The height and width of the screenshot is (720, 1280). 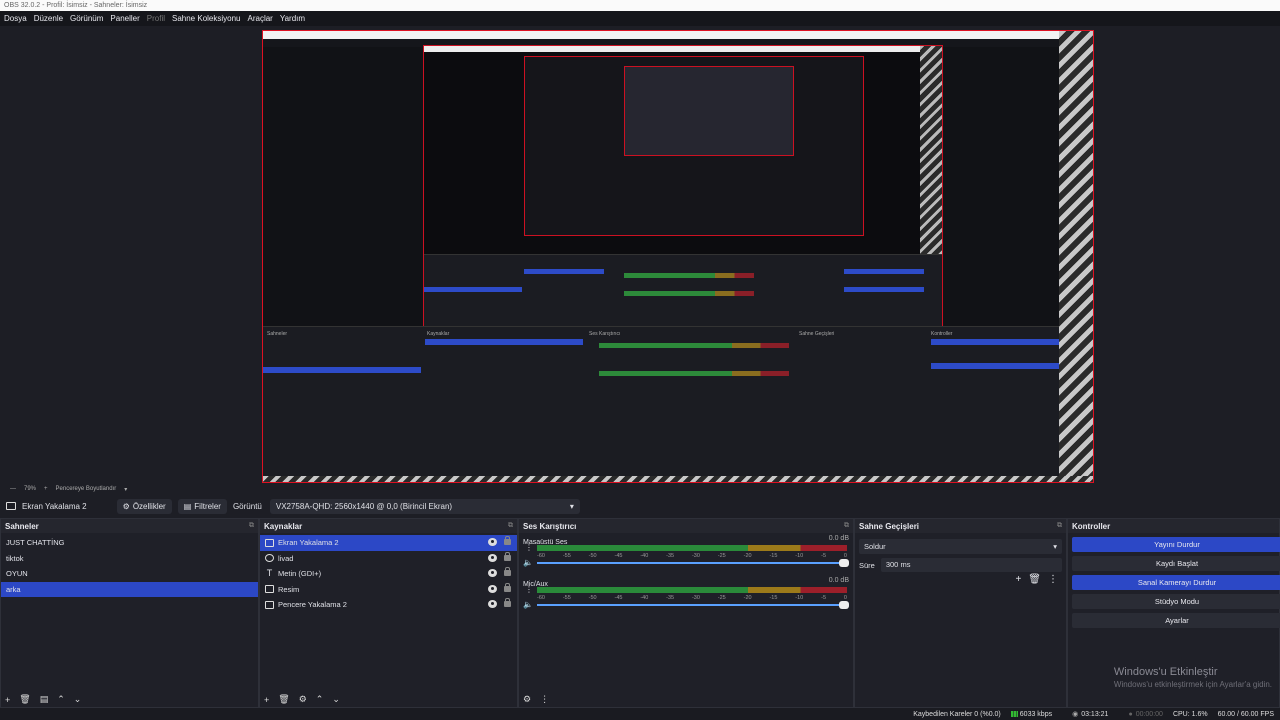 What do you see at coordinates (125, 489) in the screenshot?
I see `chevron-down-icon: ▾` at bounding box center [125, 489].